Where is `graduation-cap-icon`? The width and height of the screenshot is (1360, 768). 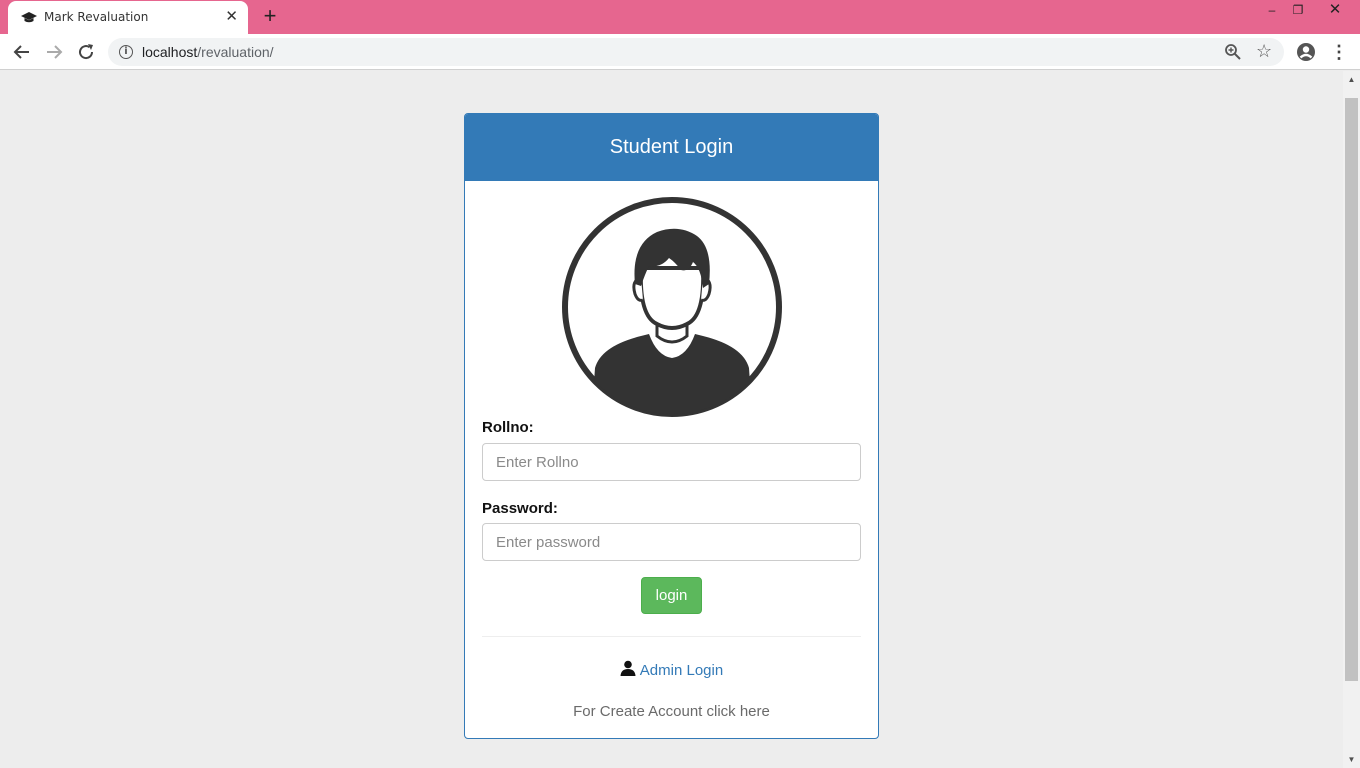 graduation-cap-icon is located at coordinates (29, 17).